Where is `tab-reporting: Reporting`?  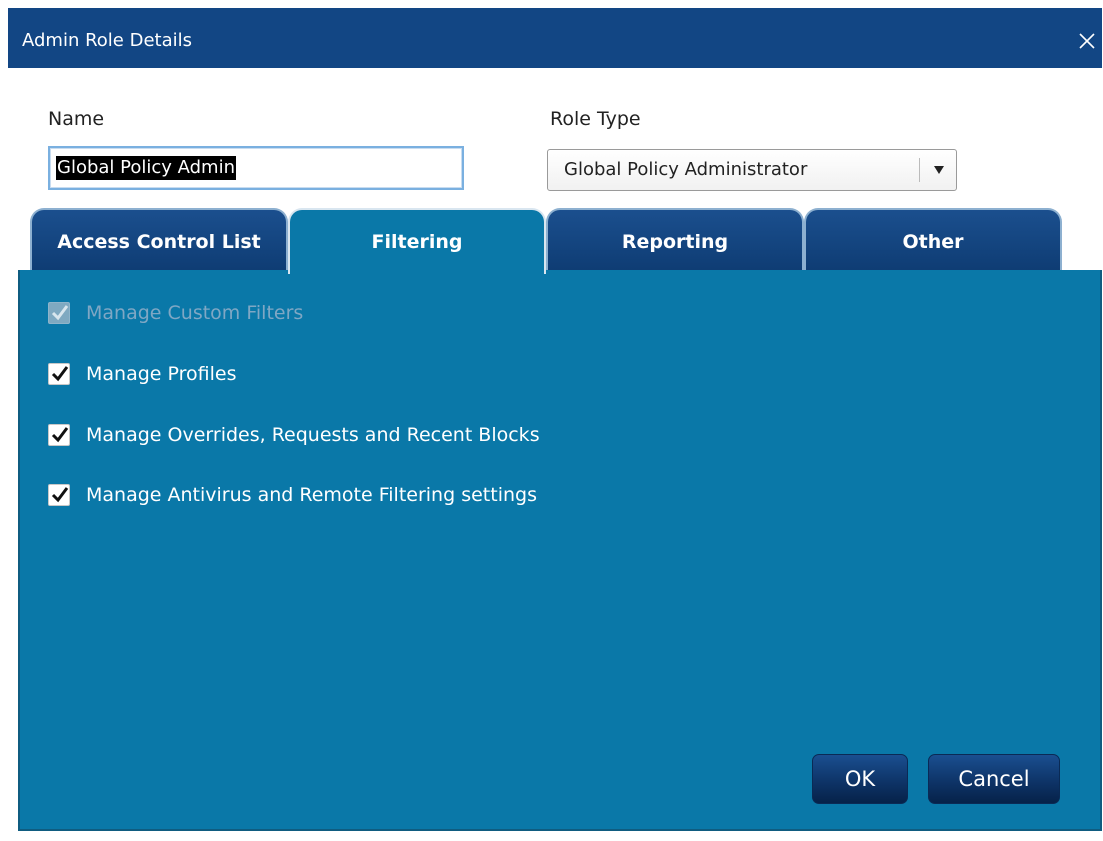
tab-reporting: Reporting is located at coordinates (675, 240).